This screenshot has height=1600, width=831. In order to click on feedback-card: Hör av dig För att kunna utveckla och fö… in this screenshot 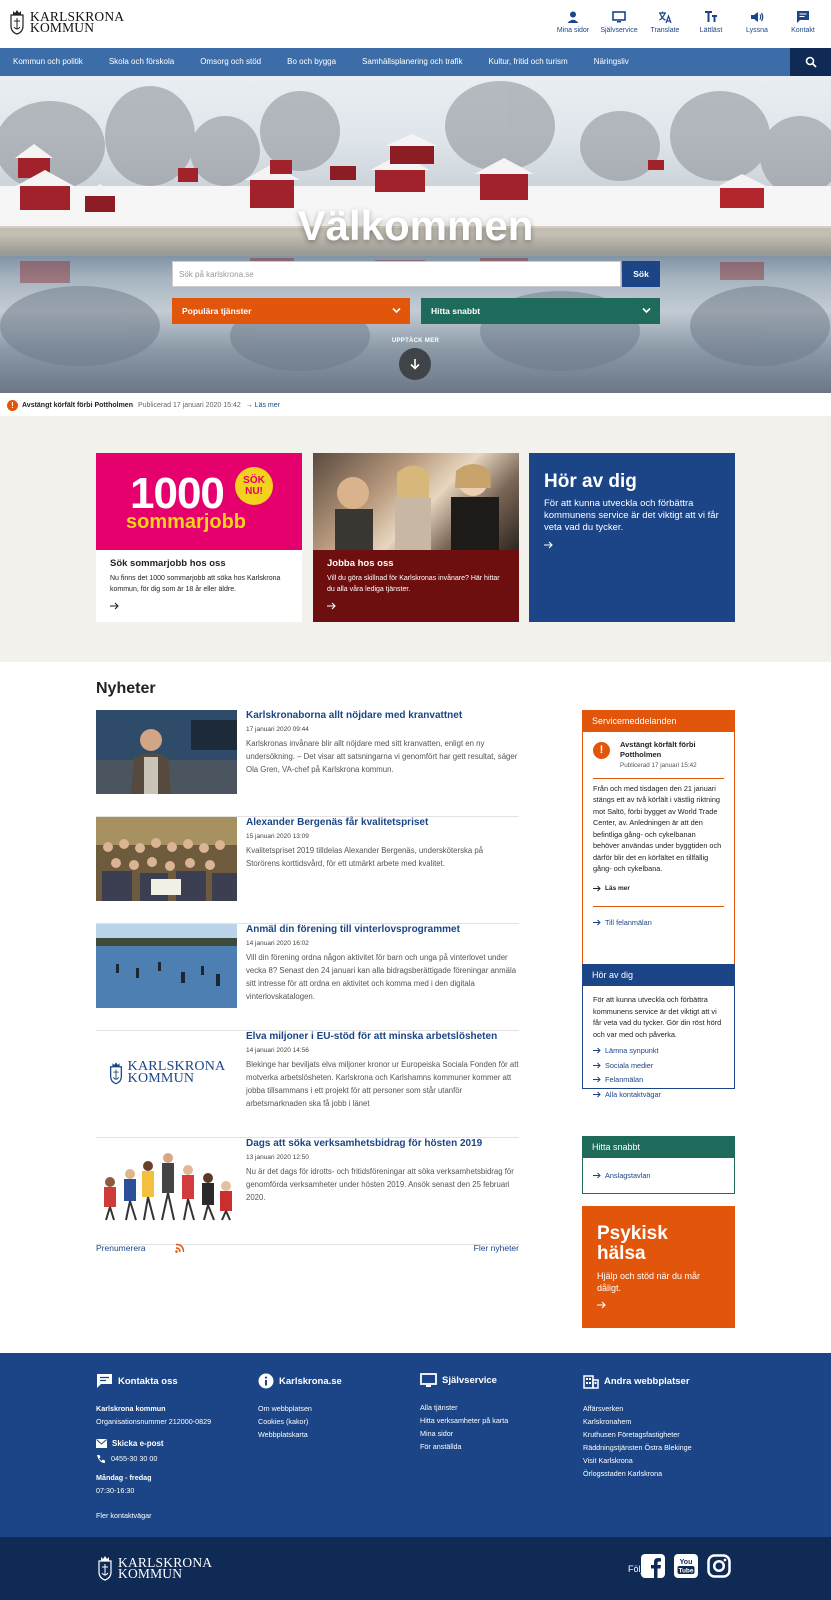, I will do `click(632, 537)`.